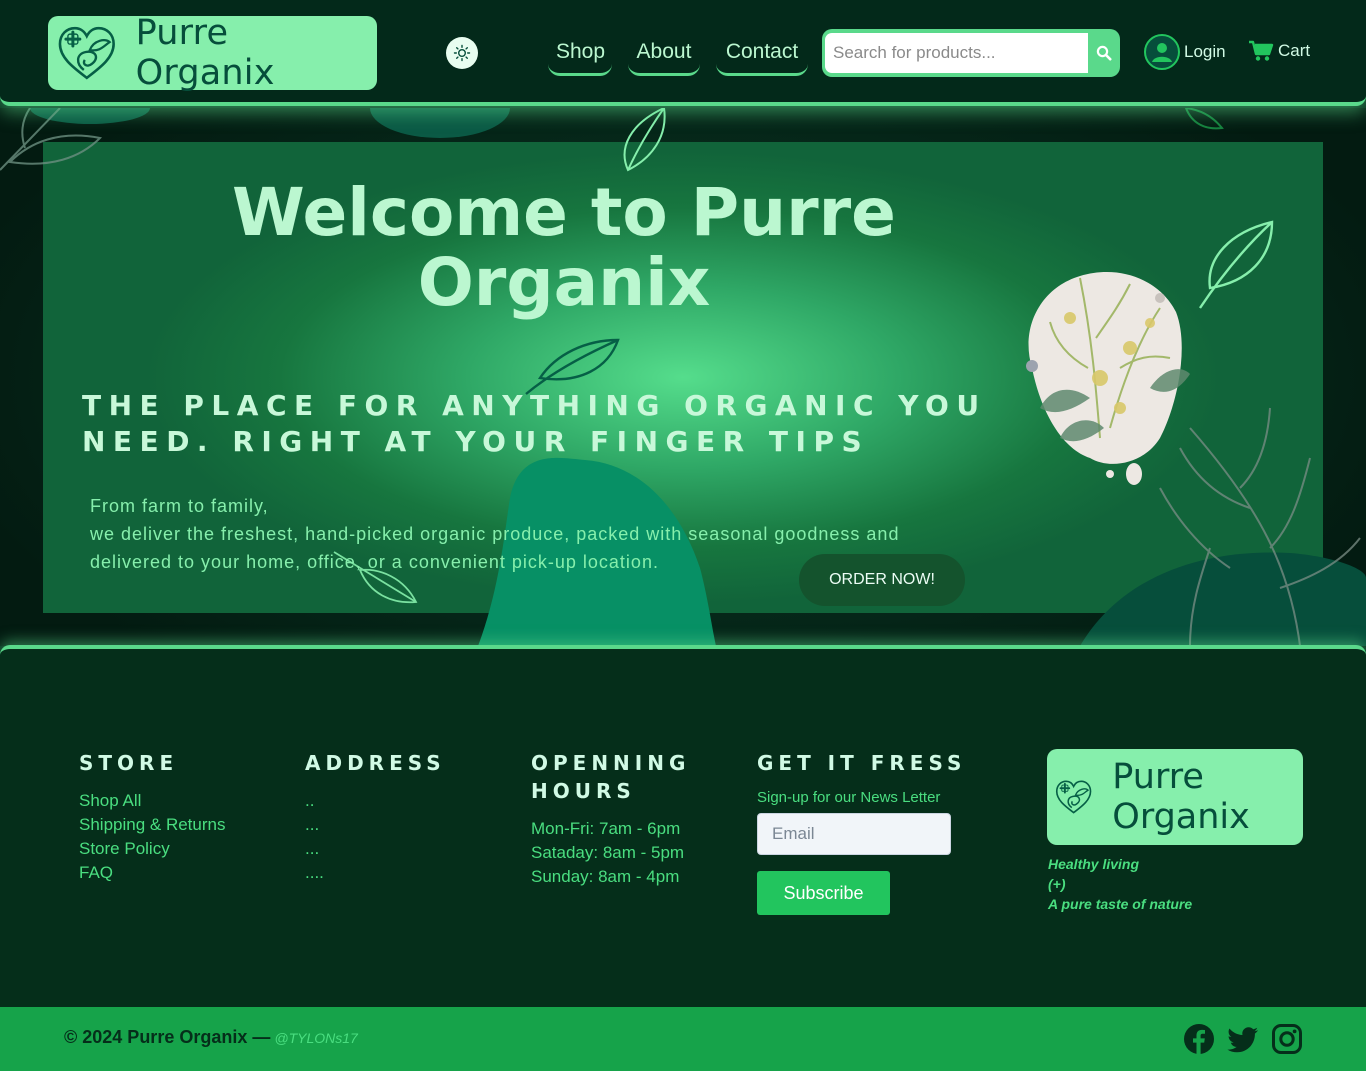 The image size is (1366, 1071). I want to click on brand-name: Purre Organix, so click(205, 53).